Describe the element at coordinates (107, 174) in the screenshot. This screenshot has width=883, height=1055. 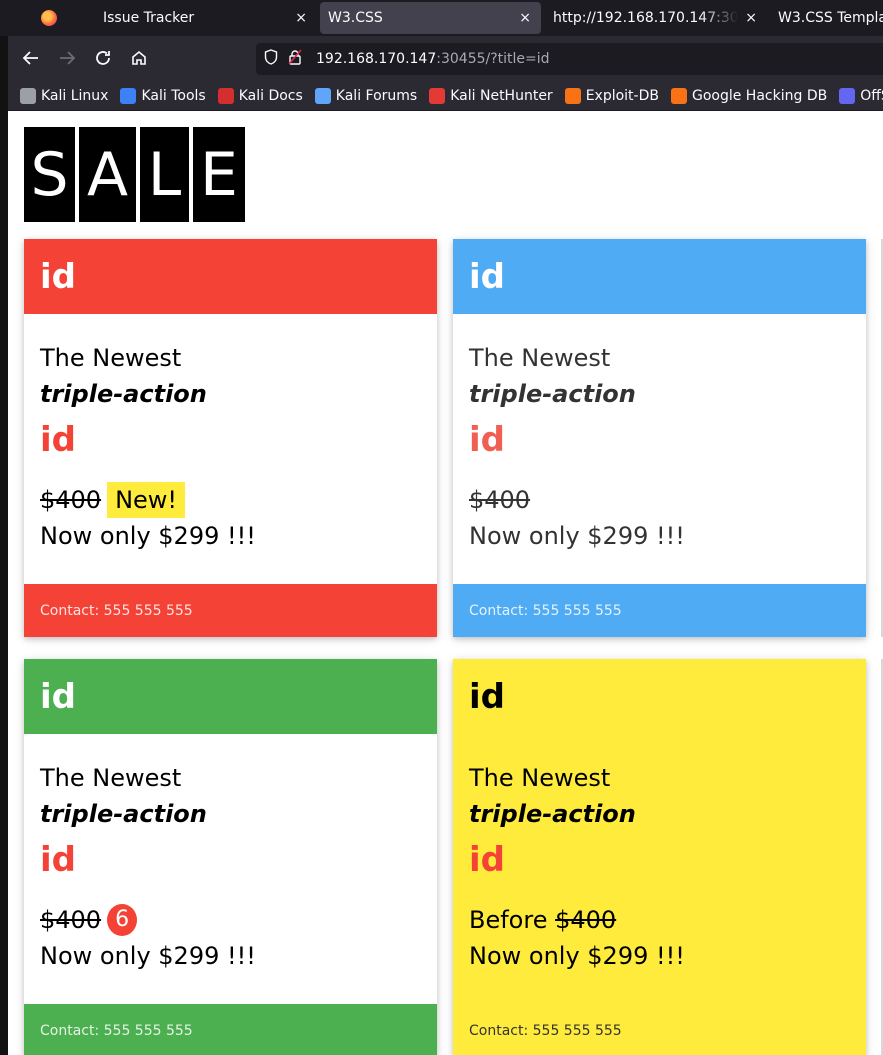
I see `sale-letter: A` at that location.